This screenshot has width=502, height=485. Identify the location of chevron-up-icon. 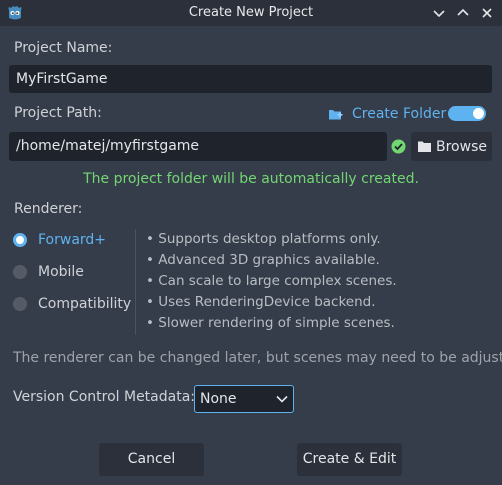
(463, 12).